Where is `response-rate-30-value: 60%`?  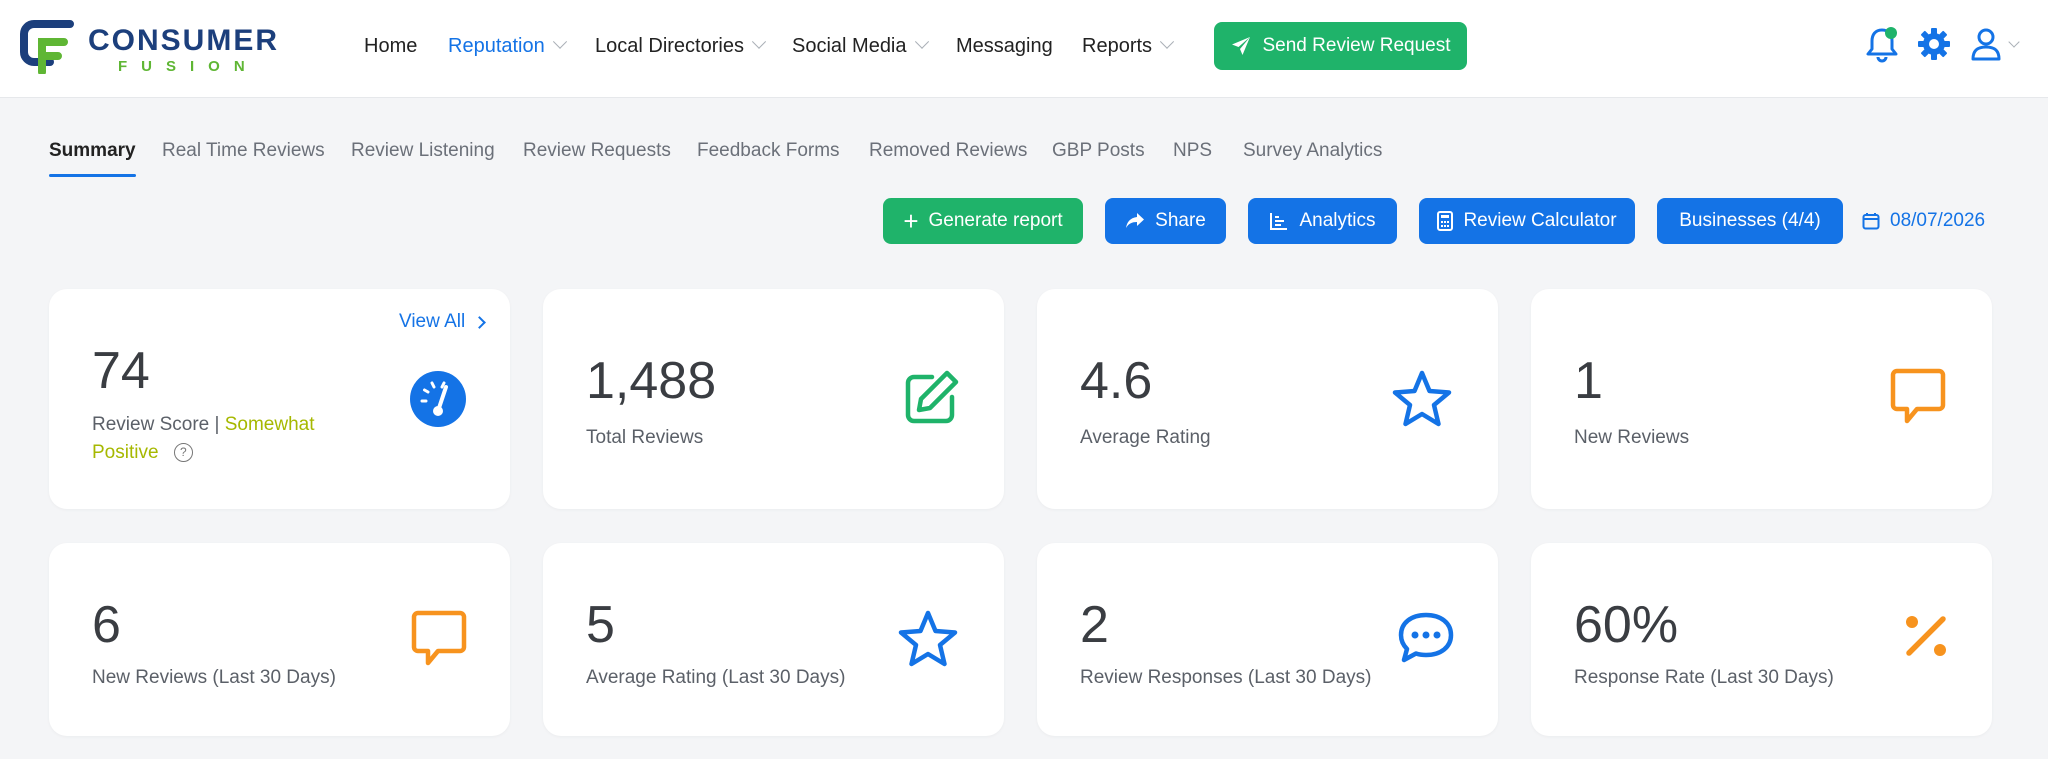 response-rate-30-value: 60% is located at coordinates (1626, 625).